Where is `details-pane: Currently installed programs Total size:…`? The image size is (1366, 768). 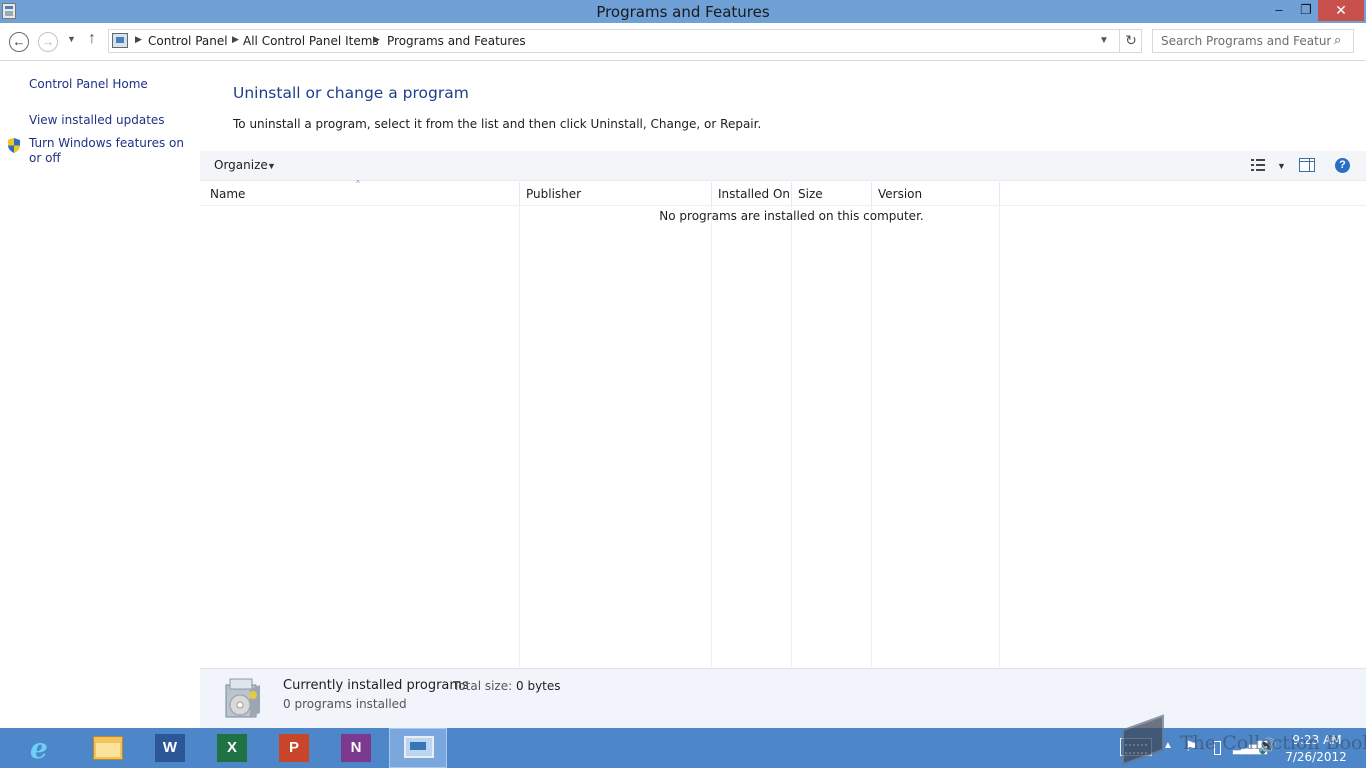 details-pane: Currently installed programs Total size:… is located at coordinates (783, 698).